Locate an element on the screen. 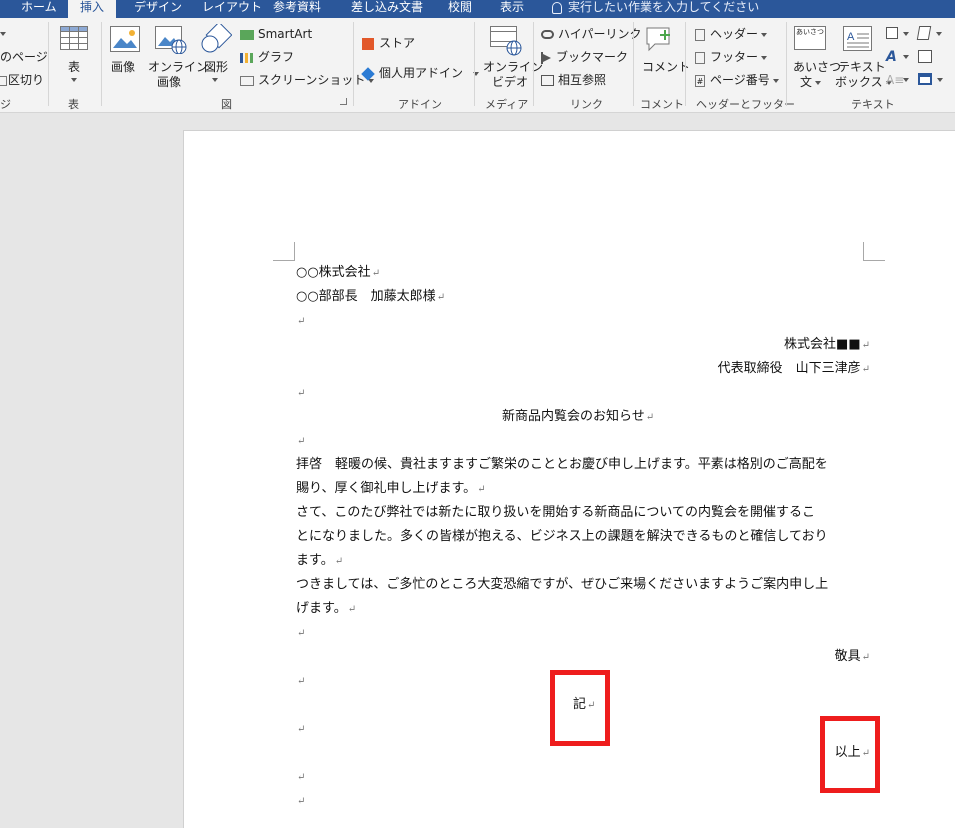  crop-mark-top-left is located at coordinates (284, 251).